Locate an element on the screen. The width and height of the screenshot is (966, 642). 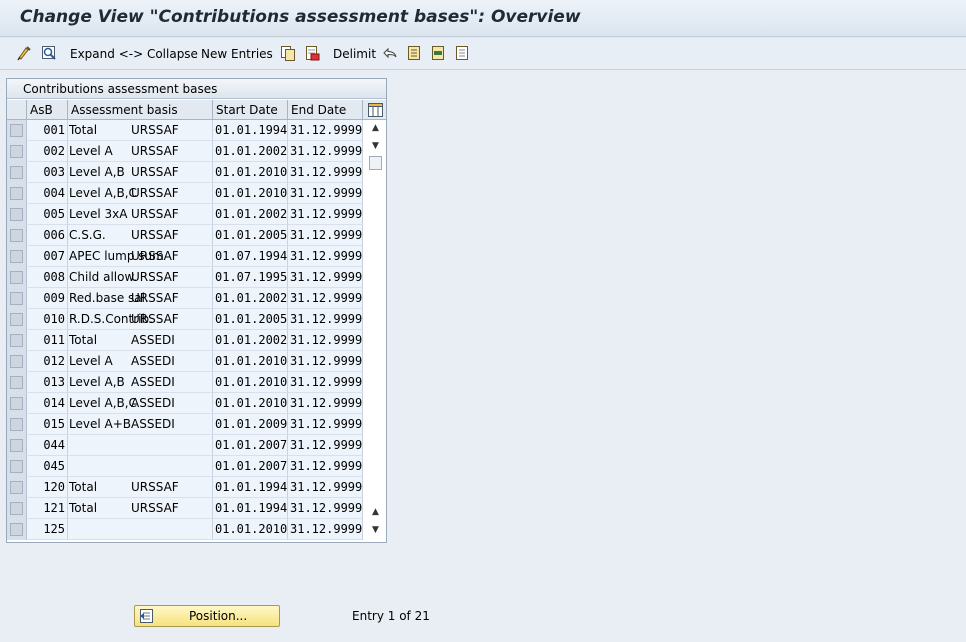
cell-asb: 009 is located at coordinates (47, 298).